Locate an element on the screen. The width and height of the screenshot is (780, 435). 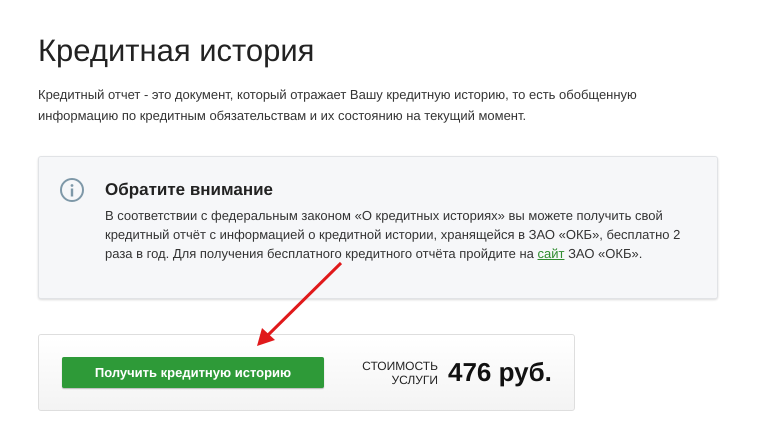
notice-text: В соответствии с федеральным законом «О кредитных историях» вы можете получить свой кредитный отчёт с информацией о кредитной истории, хранящейся в ЗАО «ОКБ», бесплатно 2 раза в год. Для получения бесплатного кредитного отчёта пройдите на сайт ЗАО «ОКБ». is located at coordinates (393, 235).